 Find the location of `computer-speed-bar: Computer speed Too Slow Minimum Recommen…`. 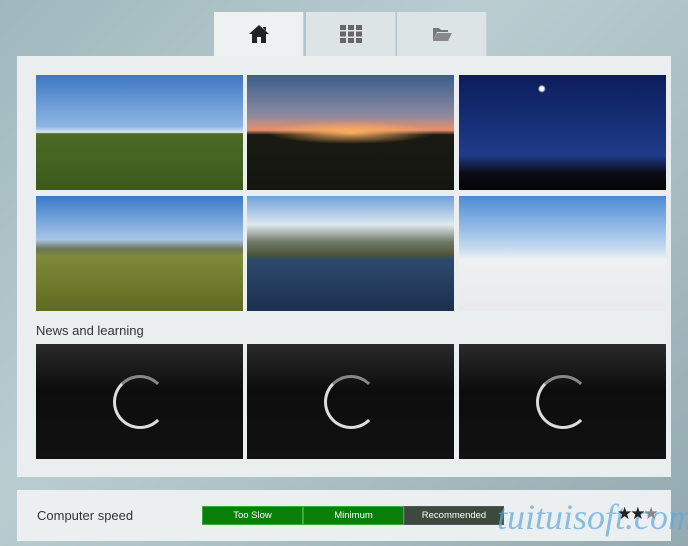

computer-speed-bar: Computer speed Too Slow Minimum Recommen… is located at coordinates (352, 515).